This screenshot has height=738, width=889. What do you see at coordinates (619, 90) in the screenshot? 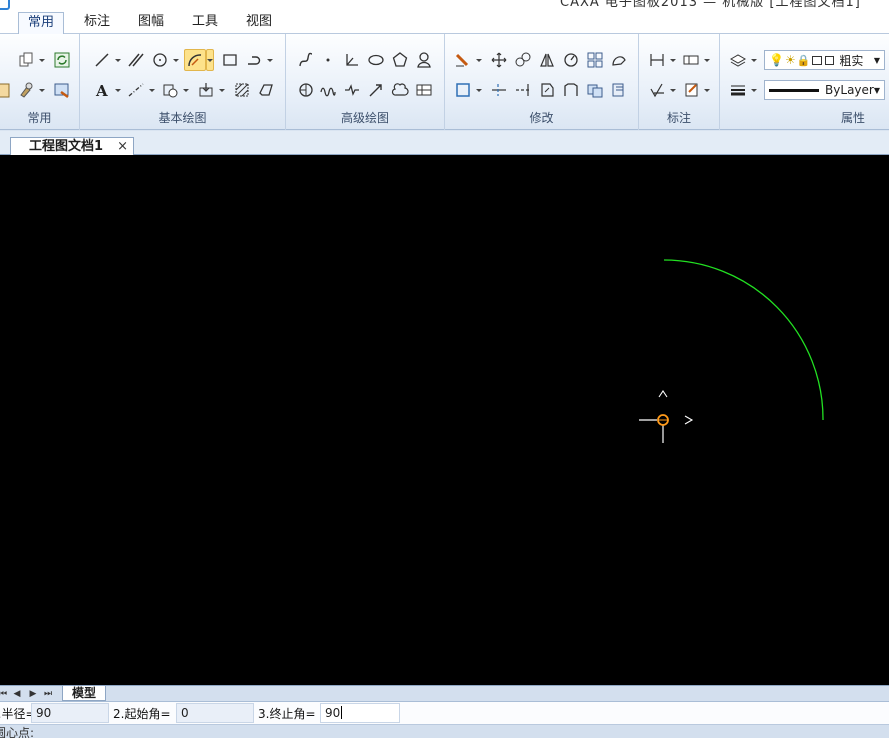
I see `offset-icon` at bounding box center [619, 90].